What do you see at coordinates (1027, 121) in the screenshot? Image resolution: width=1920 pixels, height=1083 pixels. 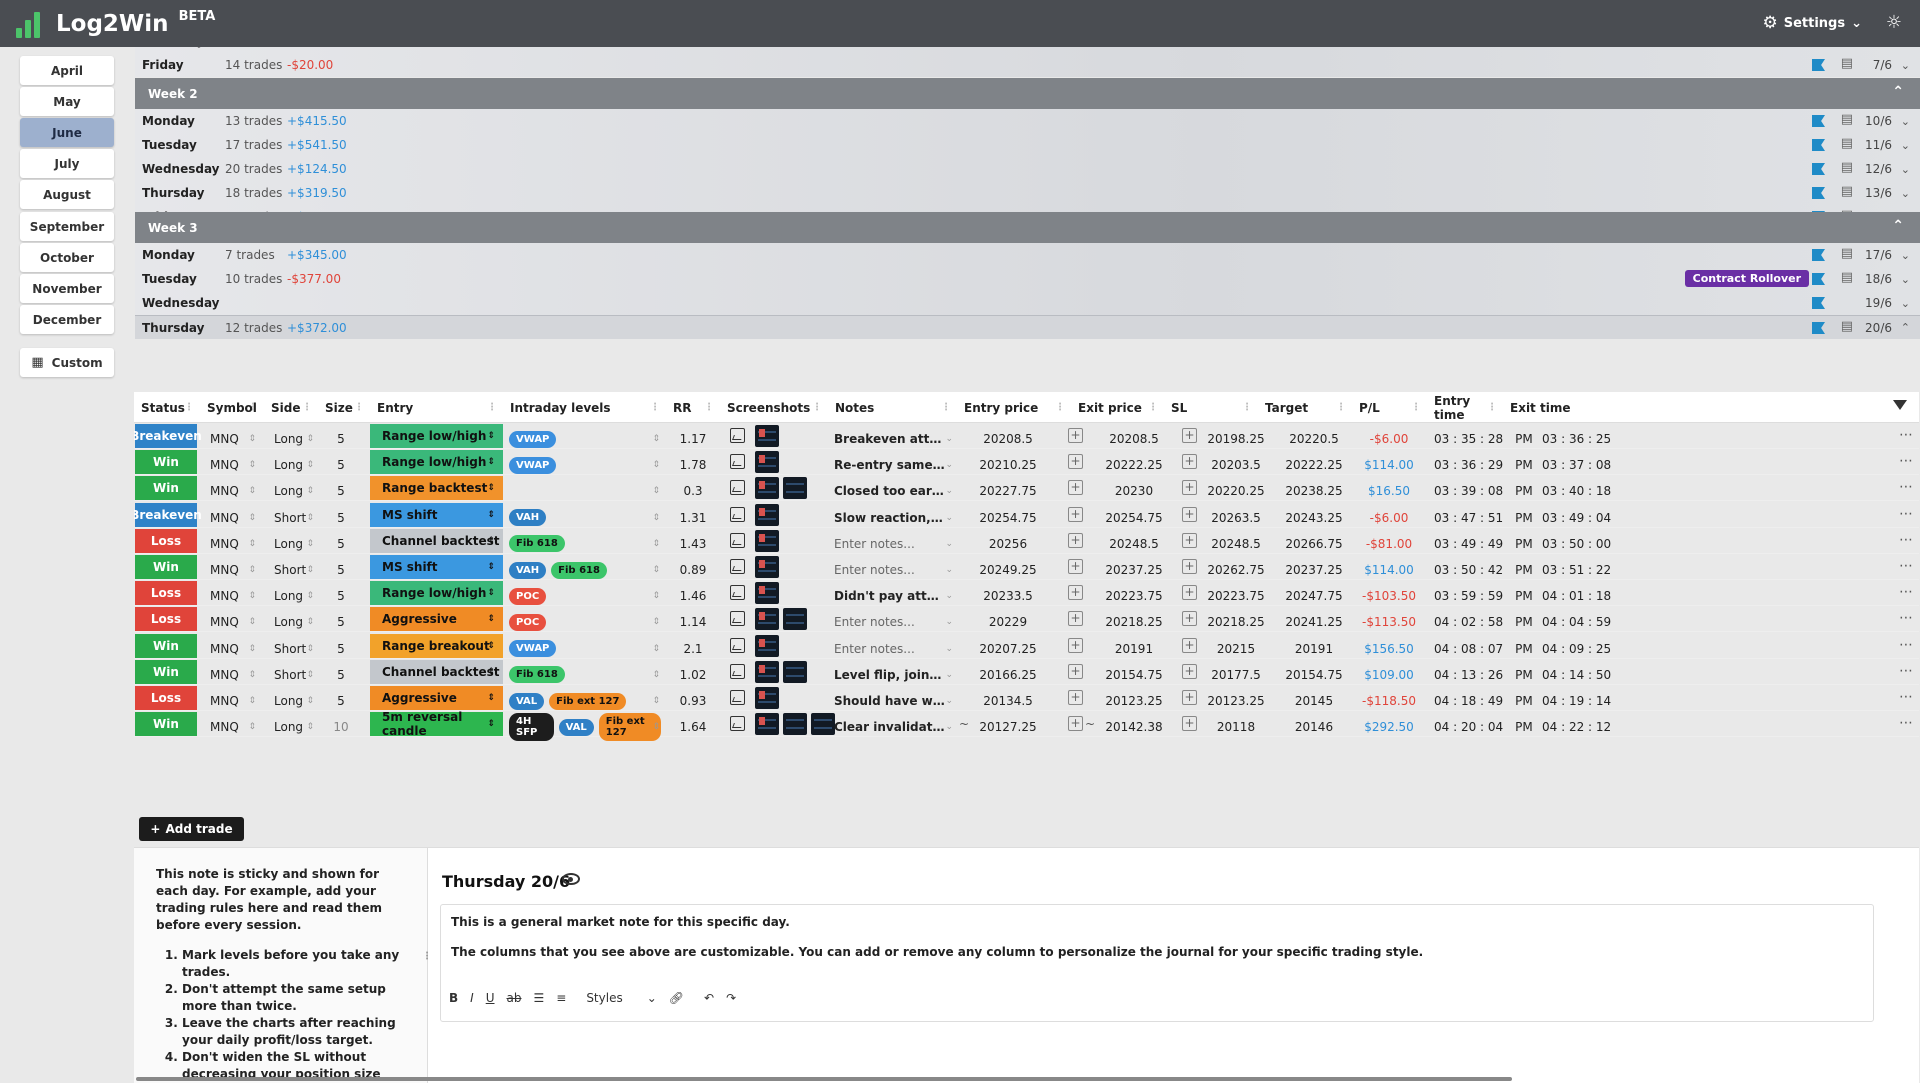 I see `day-row: Monday 13 trades +$415.50 ▤ 10/6 ⌄` at bounding box center [1027, 121].